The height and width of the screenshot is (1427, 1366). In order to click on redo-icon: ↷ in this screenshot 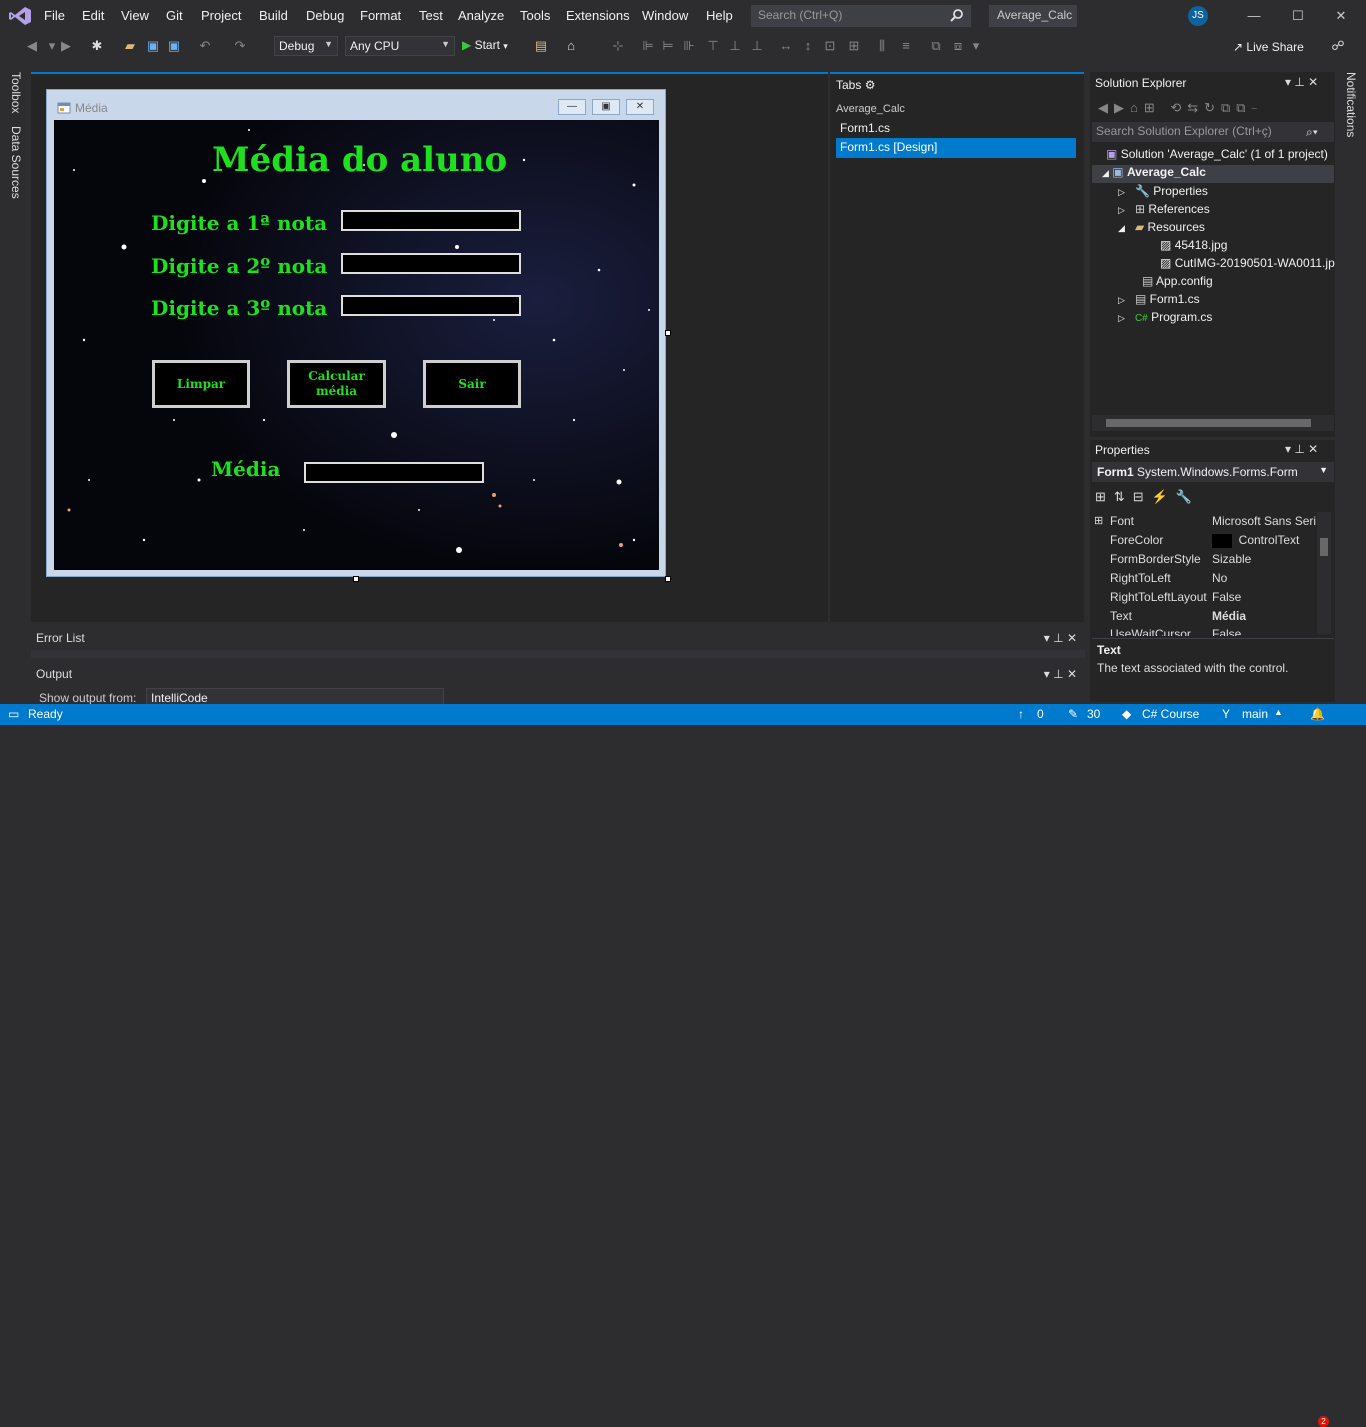, I will do `click(240, 46)`.